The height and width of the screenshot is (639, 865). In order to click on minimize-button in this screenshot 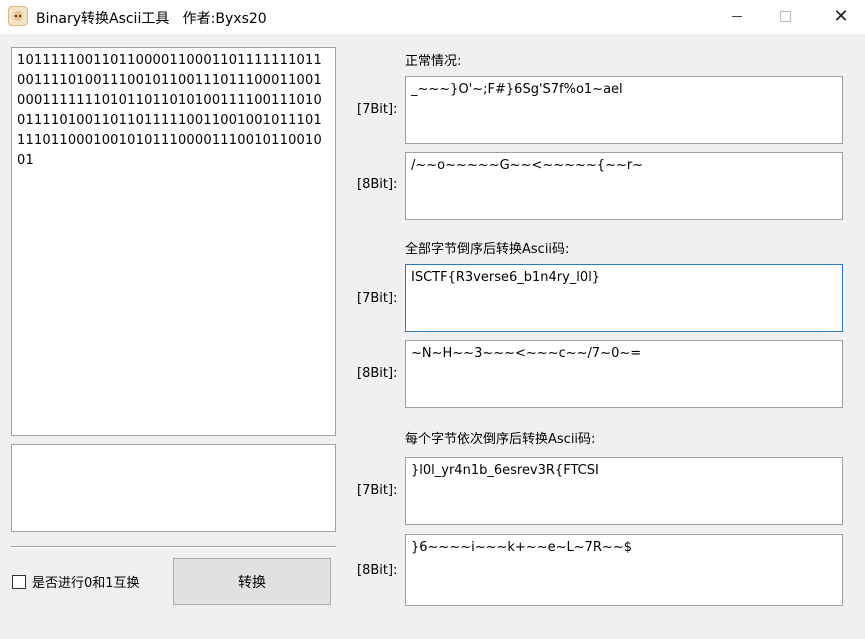, I will do `click(737, 16)`.